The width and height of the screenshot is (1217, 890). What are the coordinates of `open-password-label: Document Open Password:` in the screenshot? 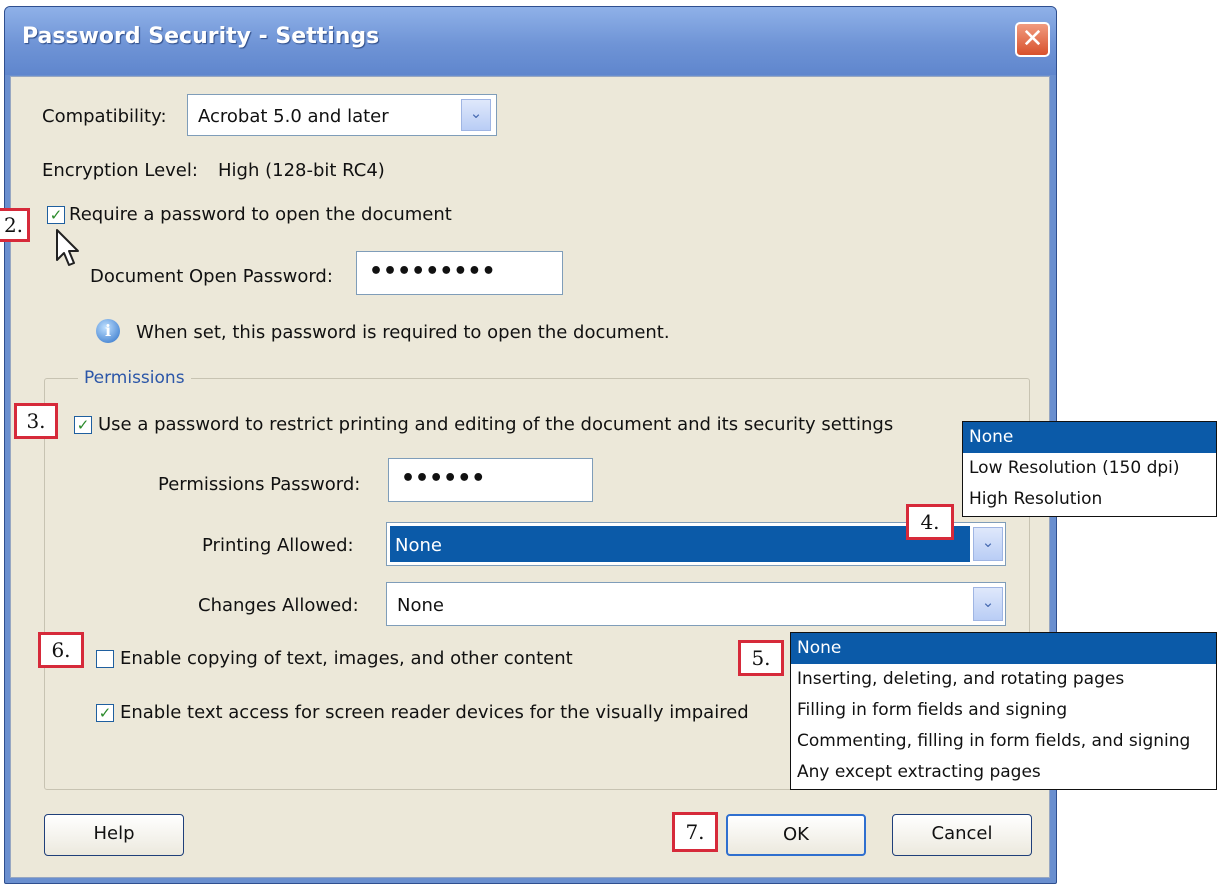 It's located at (211, 276).